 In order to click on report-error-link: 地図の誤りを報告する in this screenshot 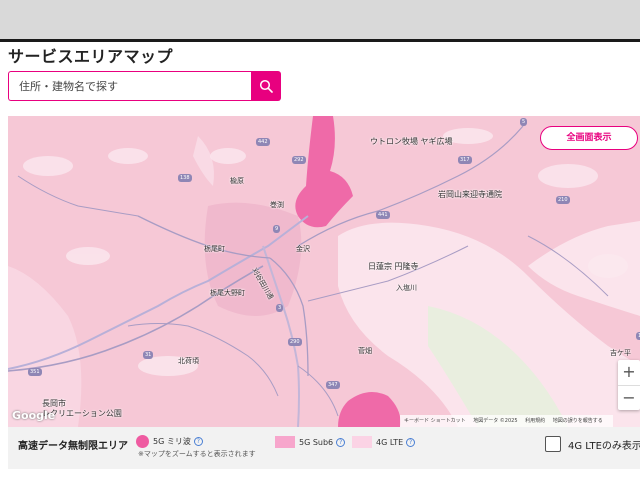, I will do `click(578, 421)`.